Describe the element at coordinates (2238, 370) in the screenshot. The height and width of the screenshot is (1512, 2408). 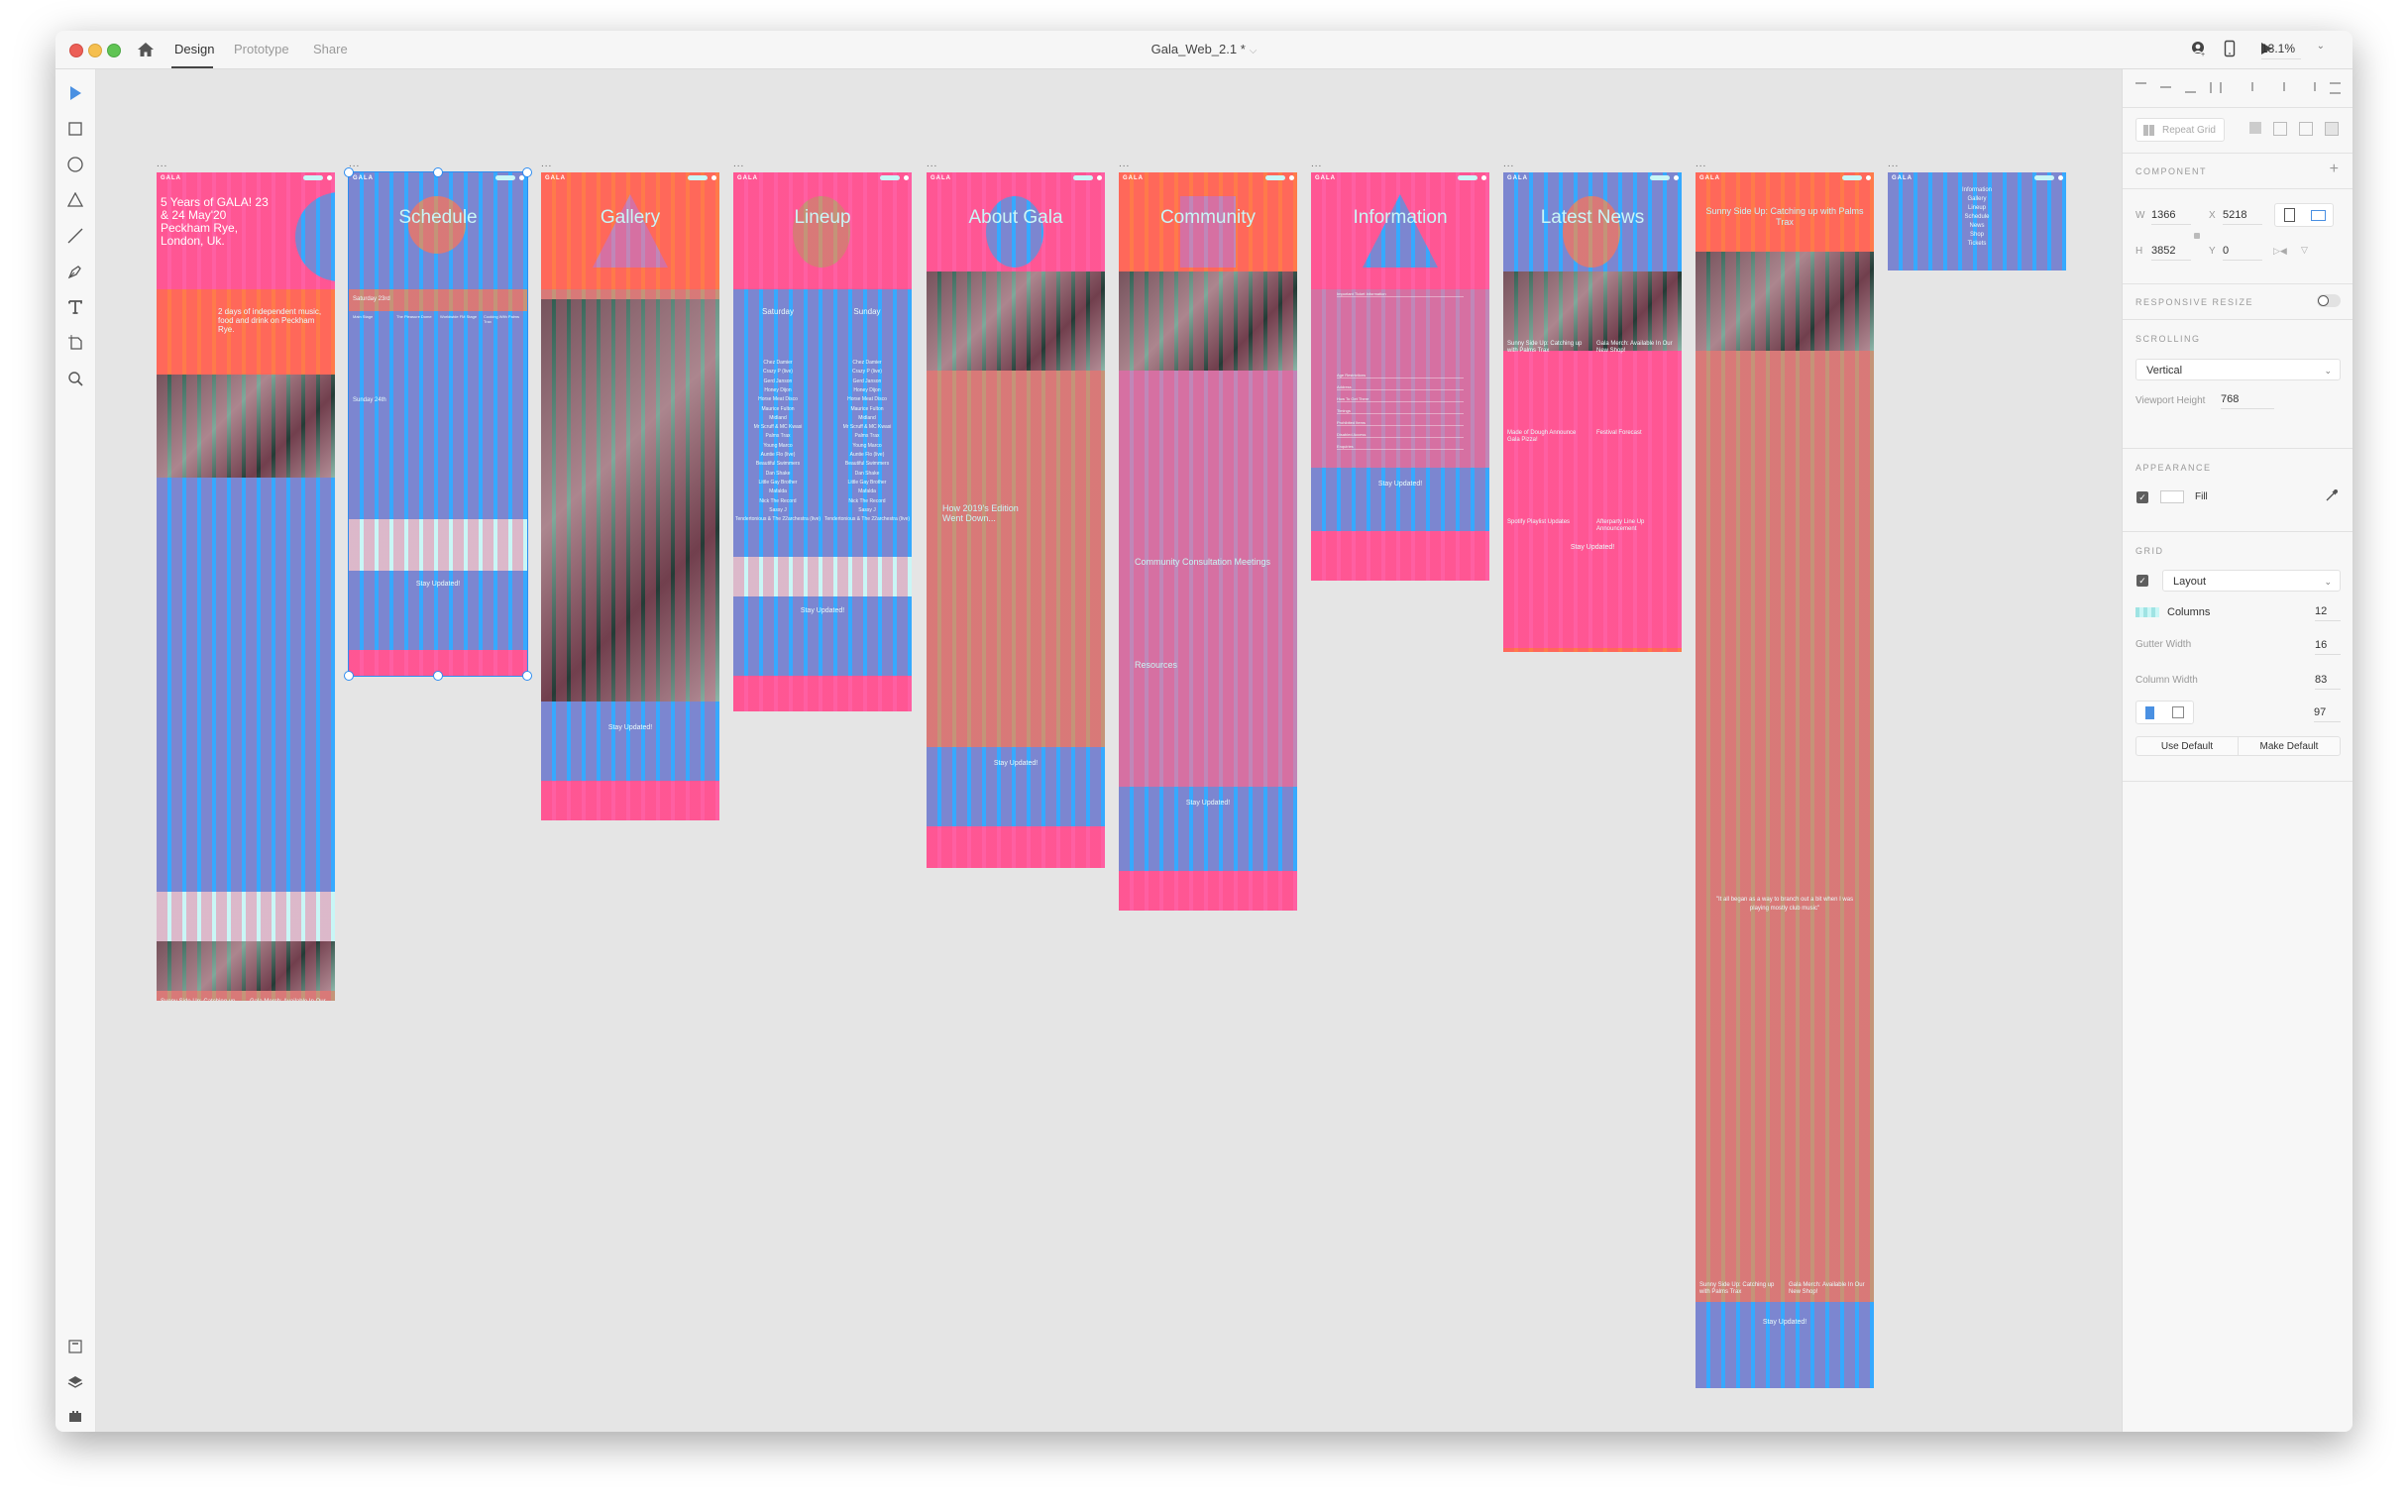
I see `scrolling-dropdown: Vertical ⌄` at that location.